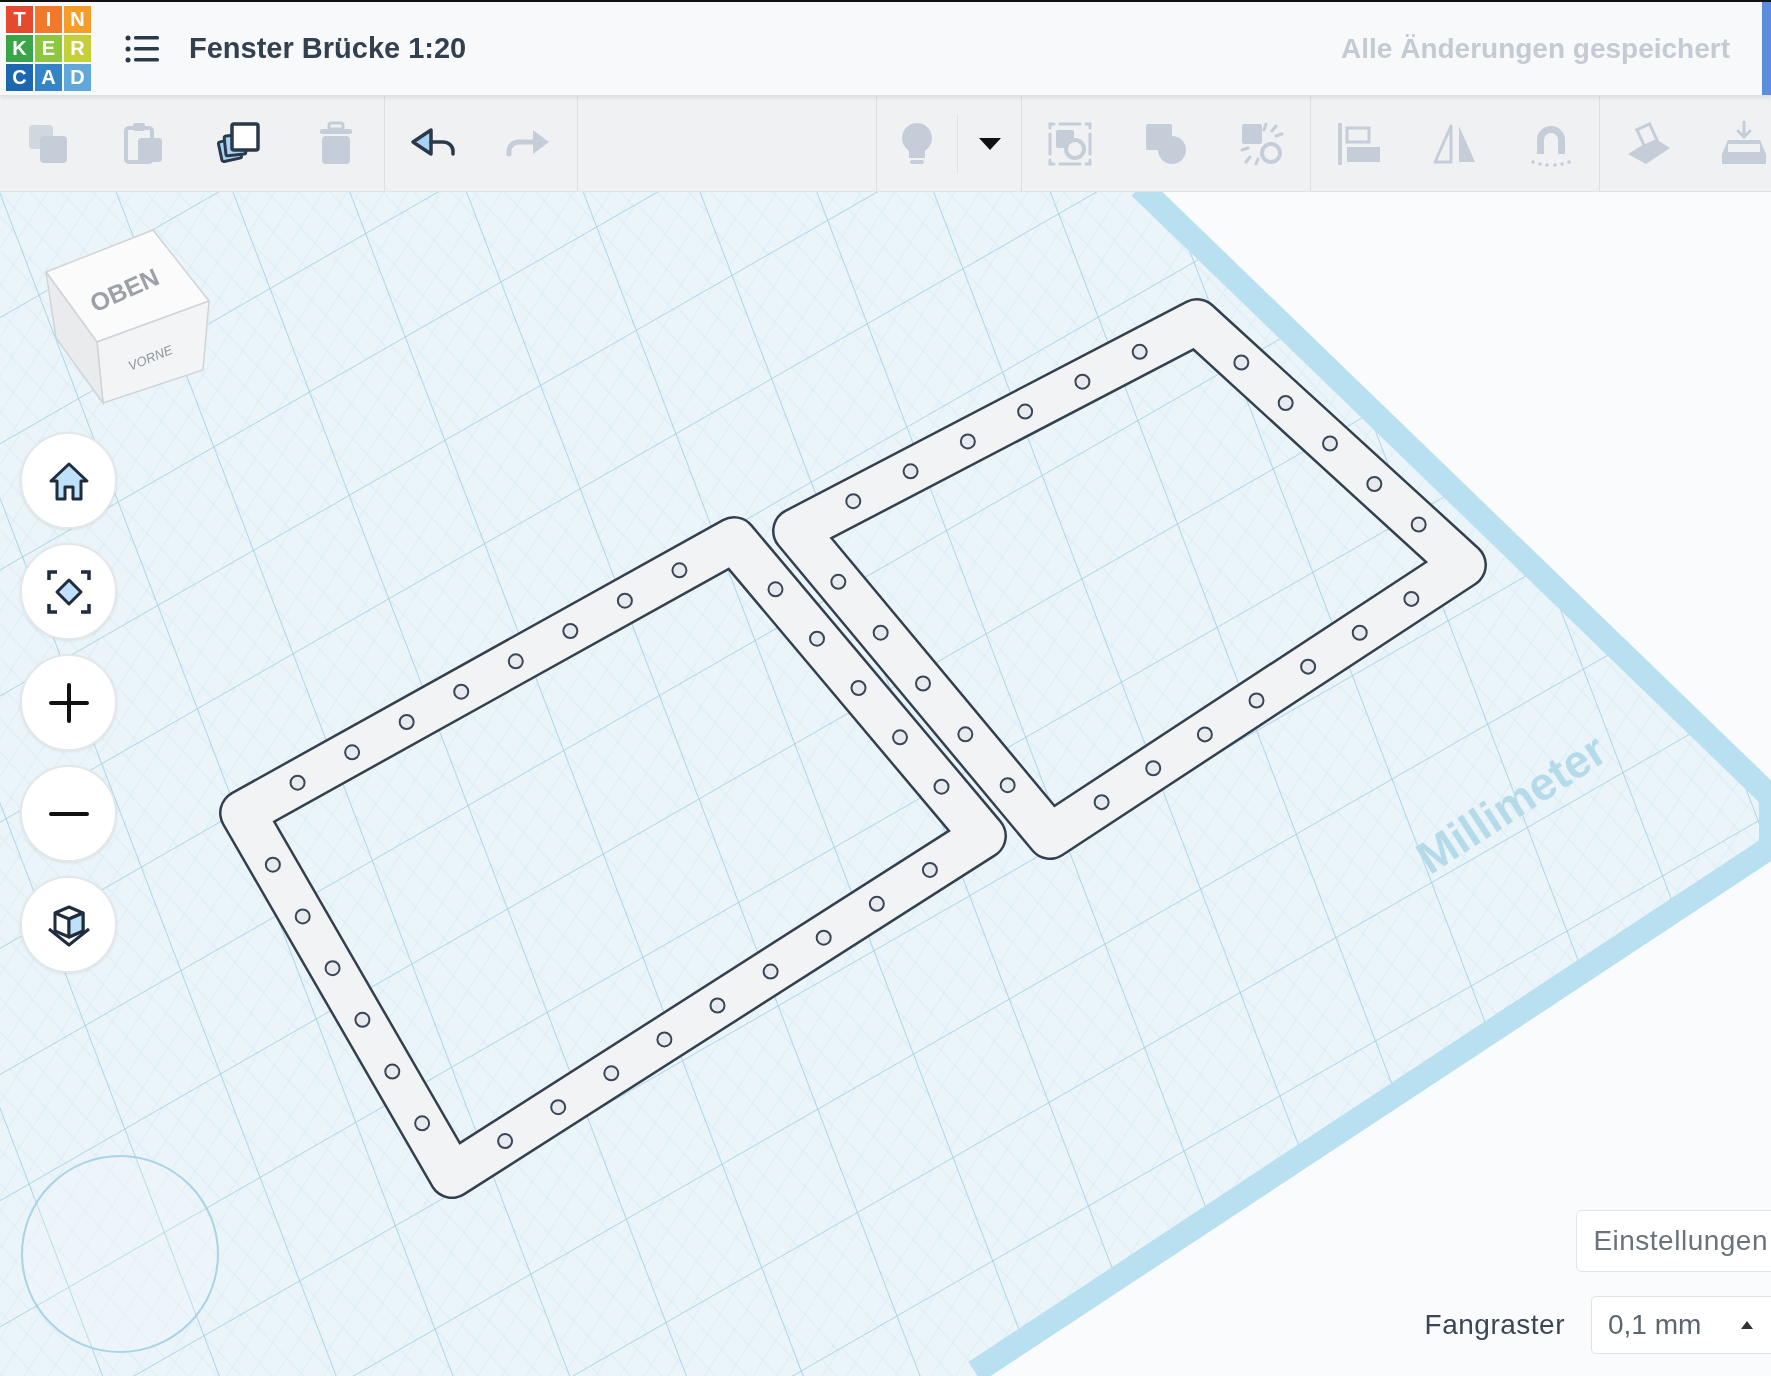  I want to click on logo-tile: D, so click(77, 77).